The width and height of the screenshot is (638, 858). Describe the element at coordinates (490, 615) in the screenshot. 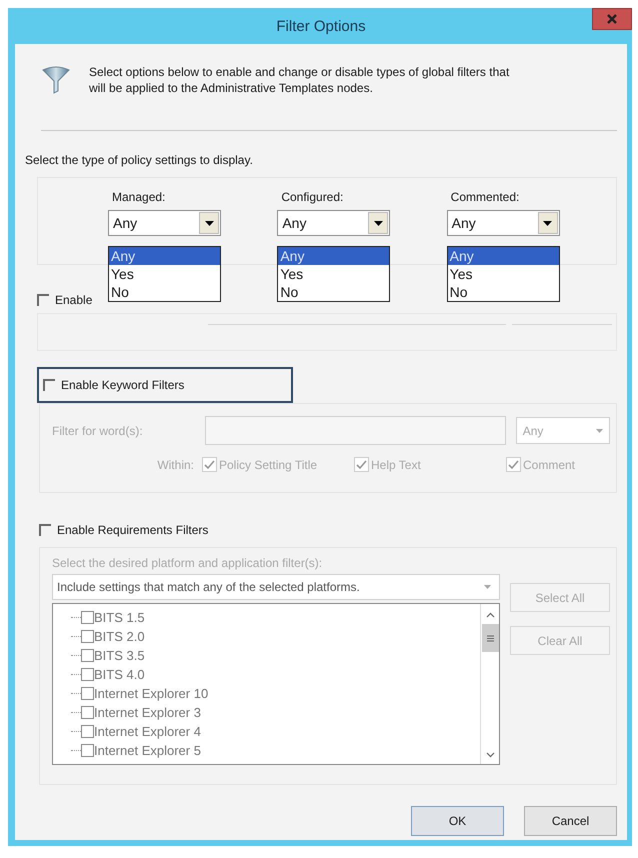

I see `scroll-up-icon` at that location.